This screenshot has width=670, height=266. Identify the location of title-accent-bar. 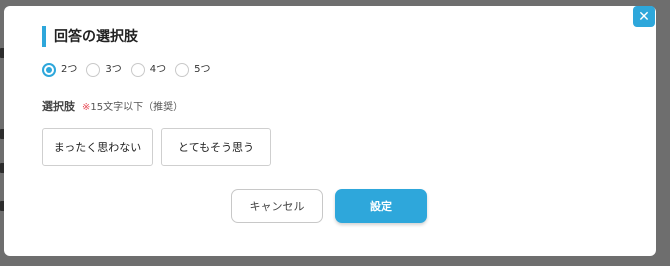
(44, 36).